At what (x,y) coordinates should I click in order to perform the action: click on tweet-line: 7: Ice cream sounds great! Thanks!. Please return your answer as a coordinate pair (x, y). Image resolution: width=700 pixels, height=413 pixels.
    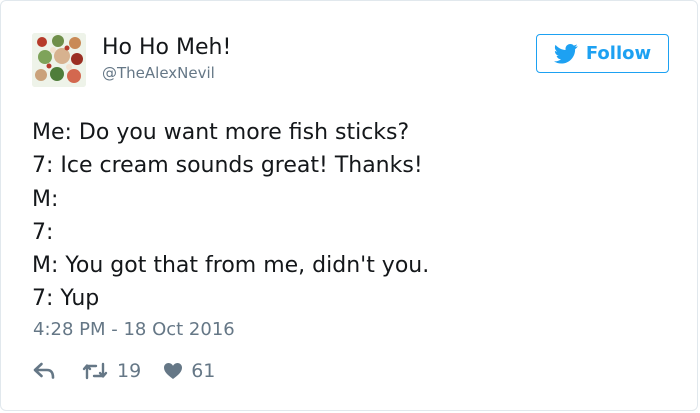
    Looking at the image, I should click on (227, 166).